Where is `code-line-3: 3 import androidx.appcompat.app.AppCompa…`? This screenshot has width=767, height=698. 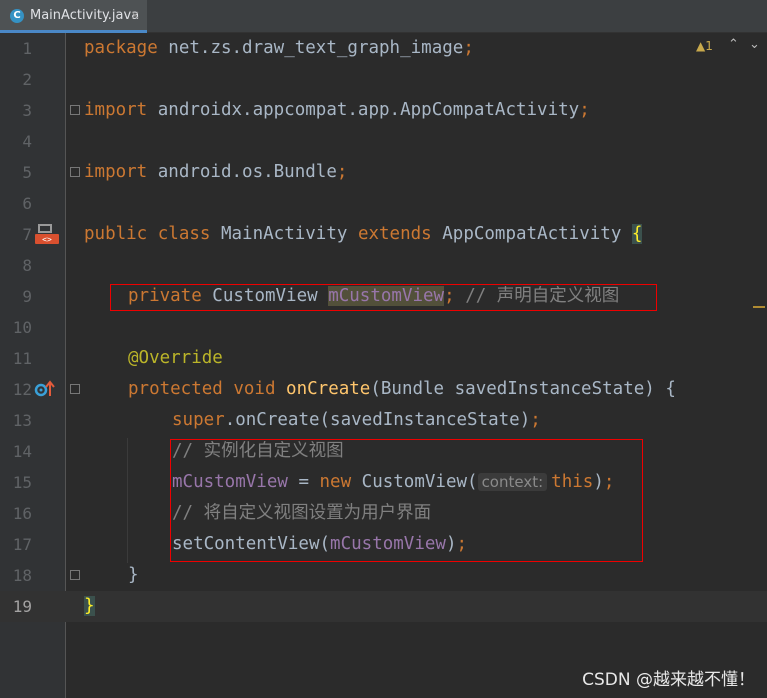
code-line-3: 3 import androidx.appcompat.app.AppCompa… is located at coordinates (383, 110).